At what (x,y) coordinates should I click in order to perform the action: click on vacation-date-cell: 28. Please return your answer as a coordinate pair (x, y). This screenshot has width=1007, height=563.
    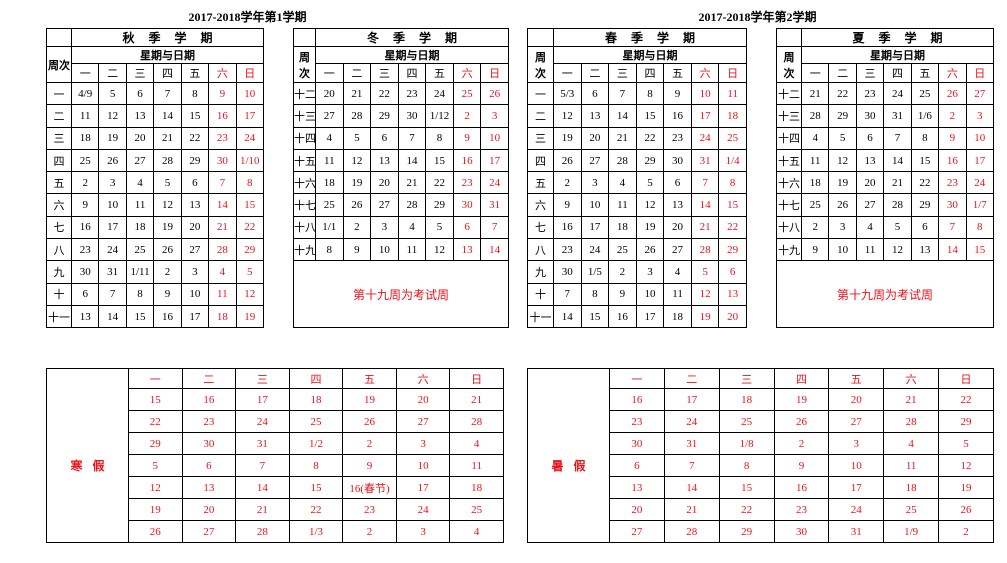
    Looking at the image, I should click on (691, 531).